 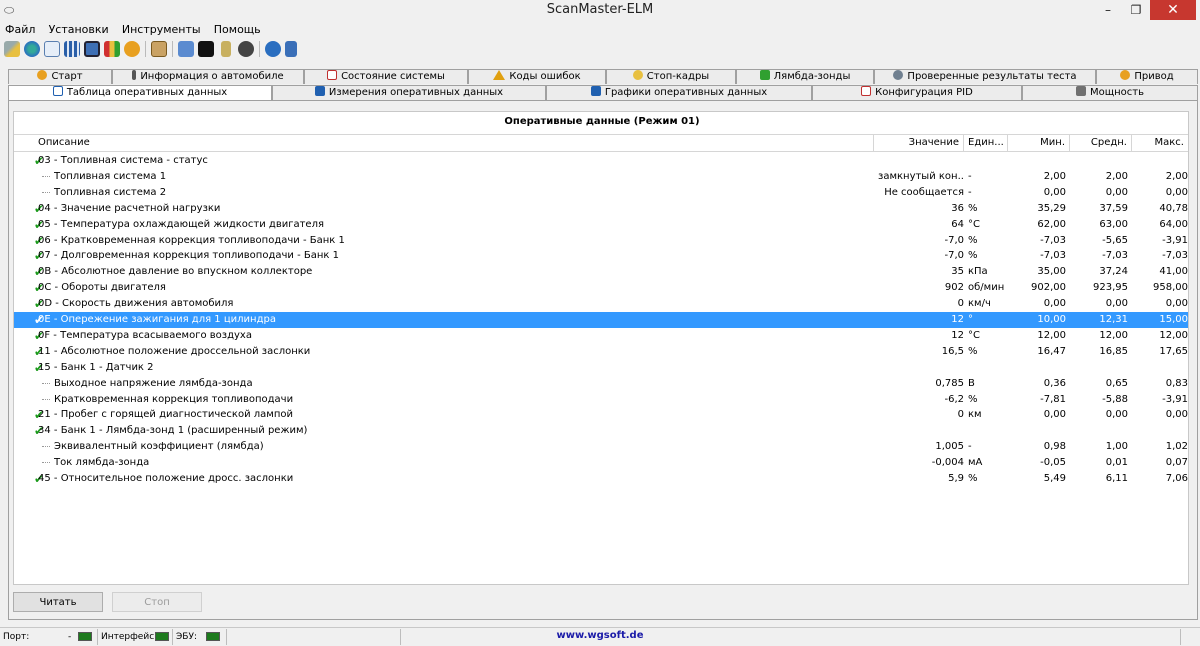 I want to click on tab-test-results: Проверенные результаты теста, so click(x=985, y=76).